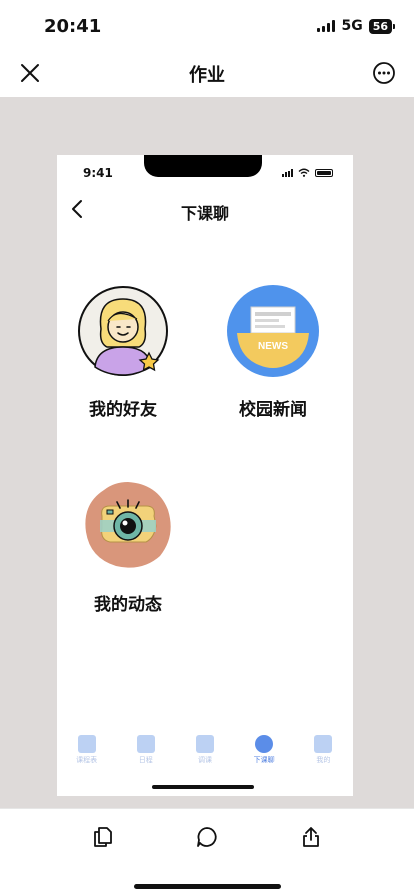  I want to click on tab-timetable: 课程表, so click(87, 753).